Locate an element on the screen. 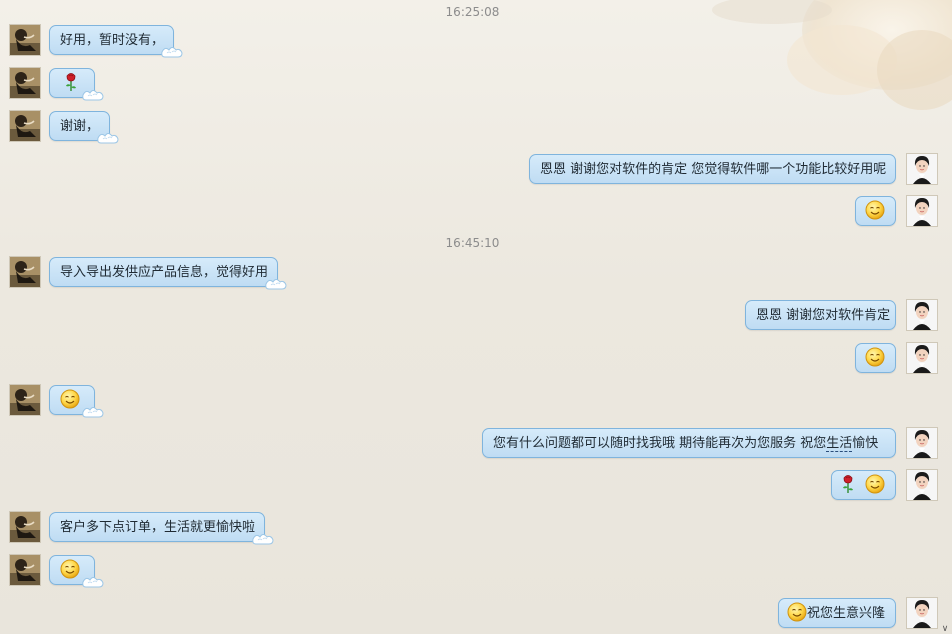  message-text: 导入导出发供应产品信息，觉得好用 is located at coordinates (164, 272).